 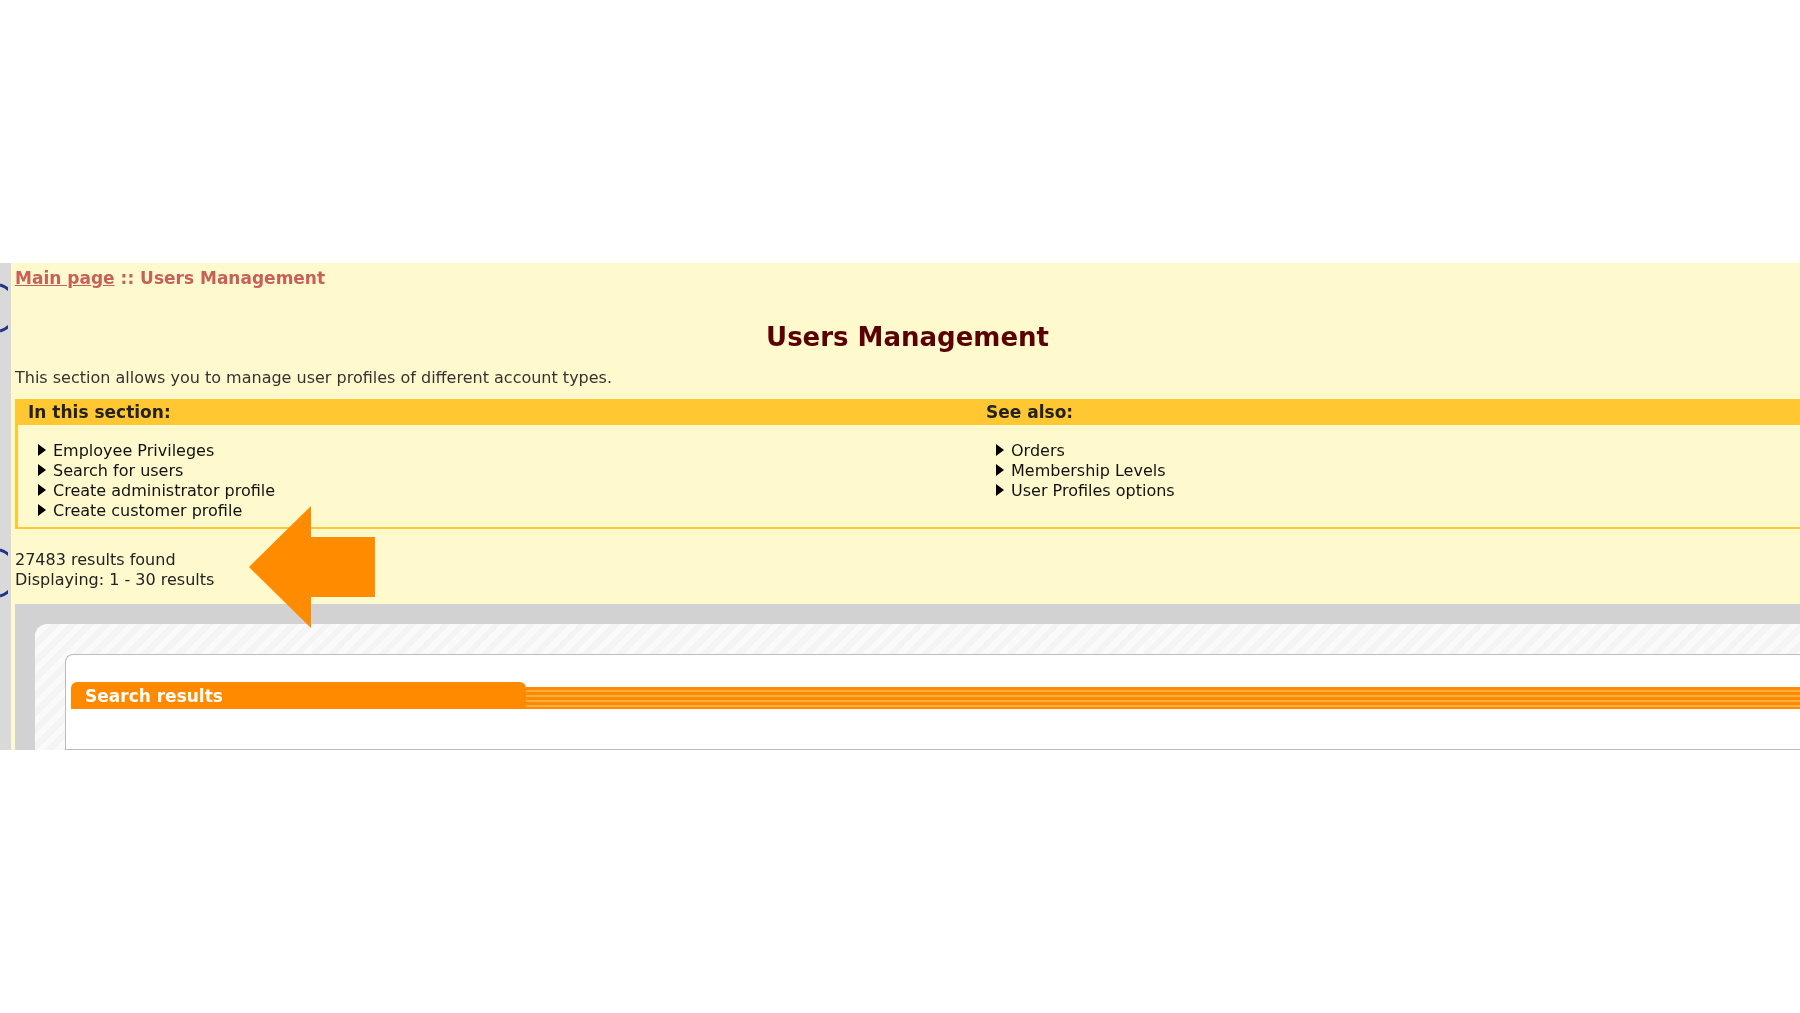 What do you see at coordinates (65, 278) in the screenshot?
I see `breadcrumb-link: Main page` at bounding box center [65, 278].